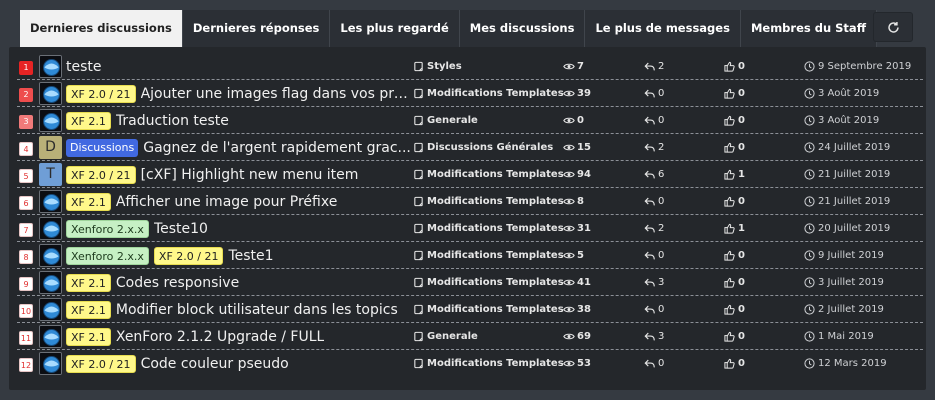 This screenshot has height=400, width=935. What do you see at coordinates (220, 337) in the screenshot?
I see `thread-title-link: XenForo 2.1.2 Upgrade / FULL` at bounding box center [220, 337].